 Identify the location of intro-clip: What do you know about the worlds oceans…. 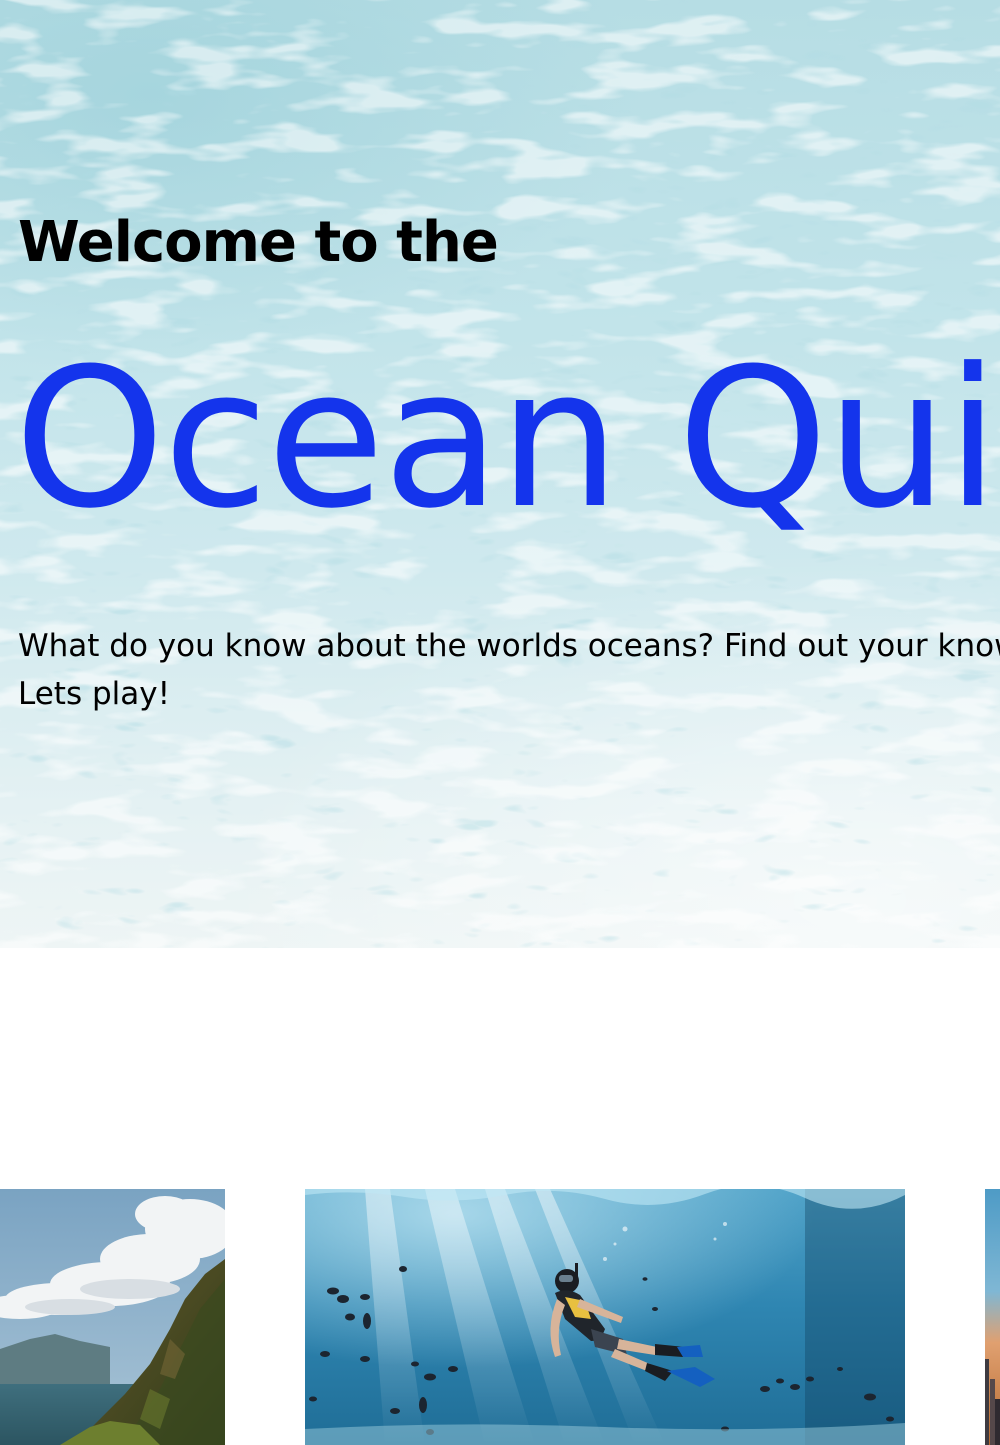
(500, 672).